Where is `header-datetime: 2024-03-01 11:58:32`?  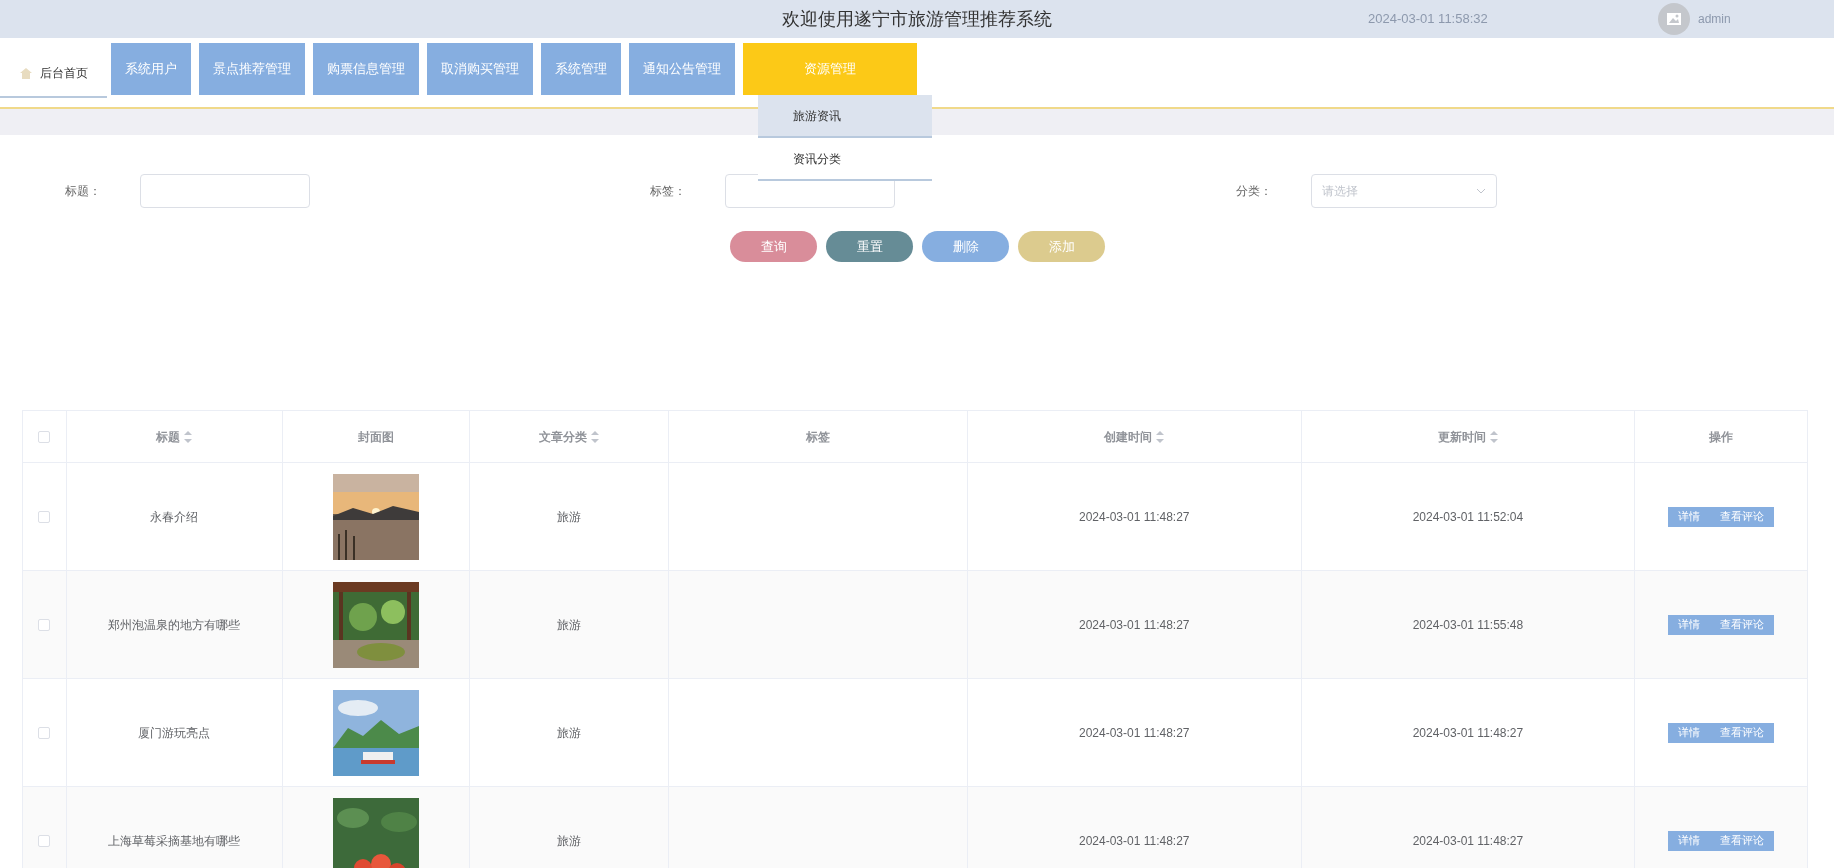
header-datetime: 2024-03-01 11:58:32 is located at coordinates (1428, 19).